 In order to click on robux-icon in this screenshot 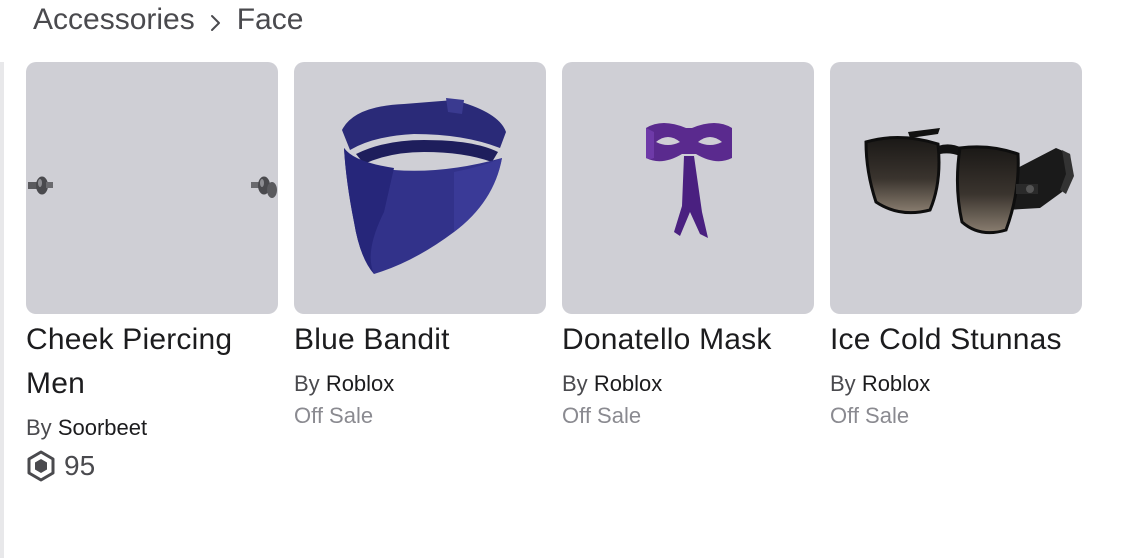, I will do `click(41, 466)`.